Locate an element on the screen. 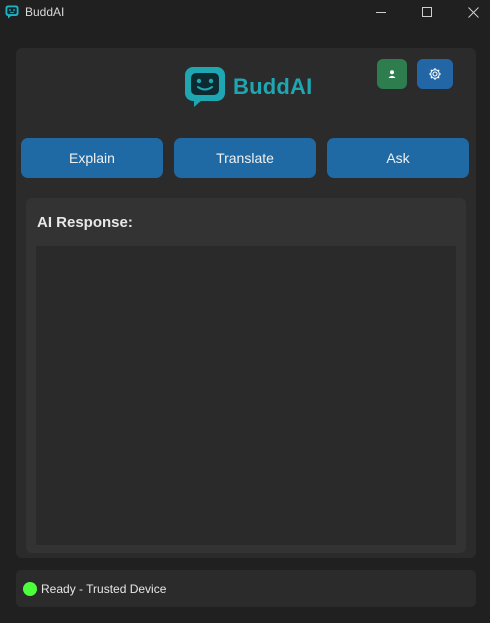 The image size is (490, 623). gear-icon is located at coordinates (435, 74).